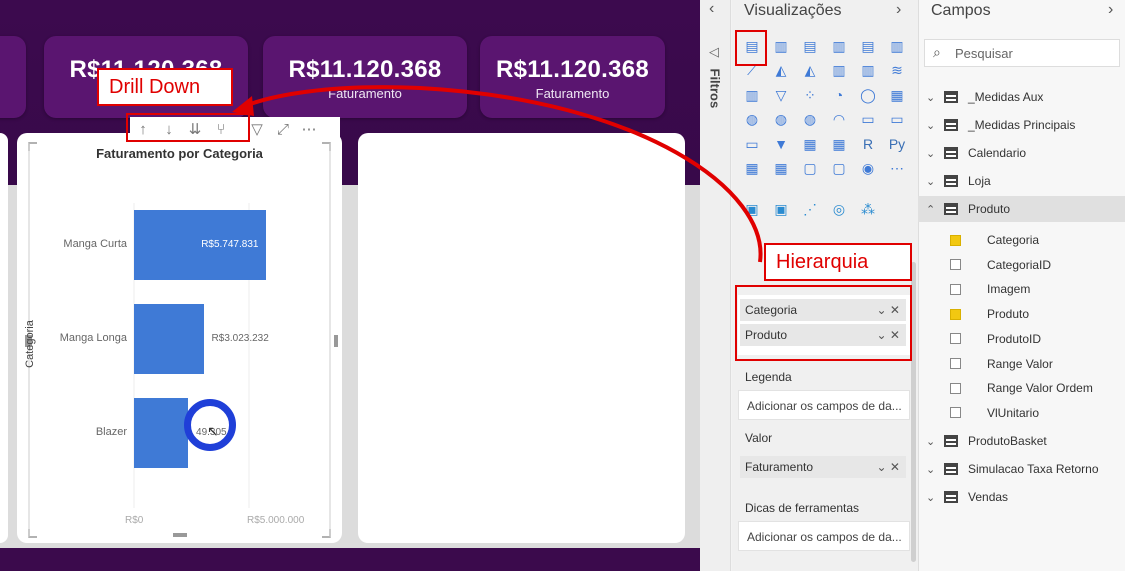  What do you see at coordinates (169, 339) in the screenshot?
I see `bar-manga-longa` at bounding box center [169, 339].